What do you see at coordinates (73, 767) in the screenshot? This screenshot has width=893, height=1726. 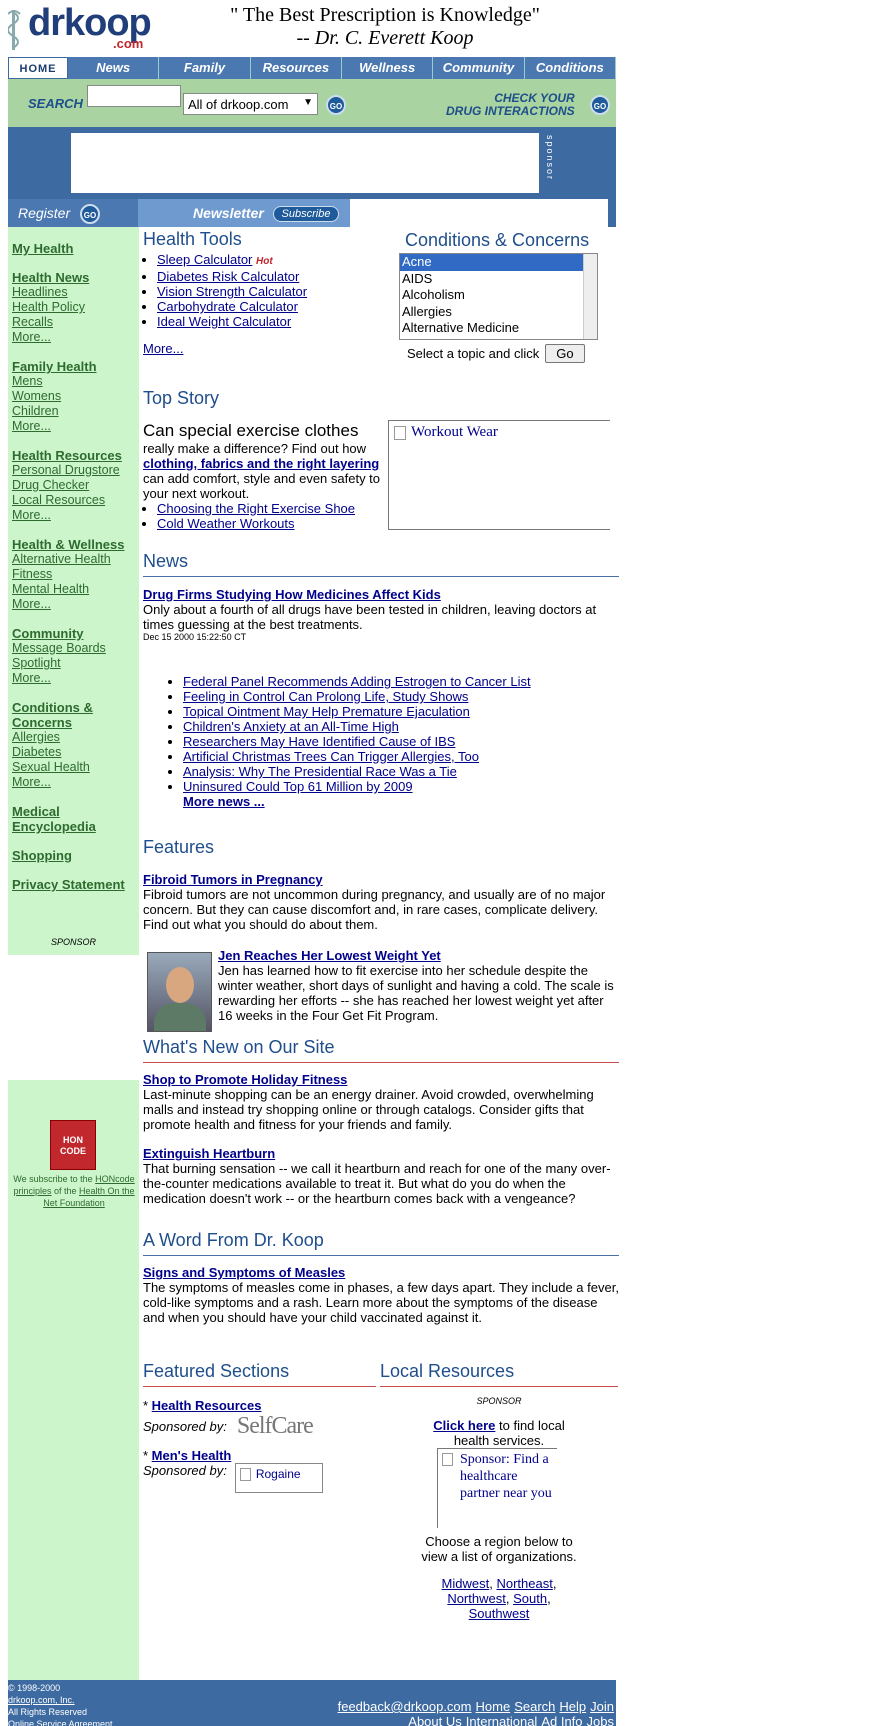 I see `sidebar-item-sexual-health: Sexual Health` at bounding box center [73, 767].